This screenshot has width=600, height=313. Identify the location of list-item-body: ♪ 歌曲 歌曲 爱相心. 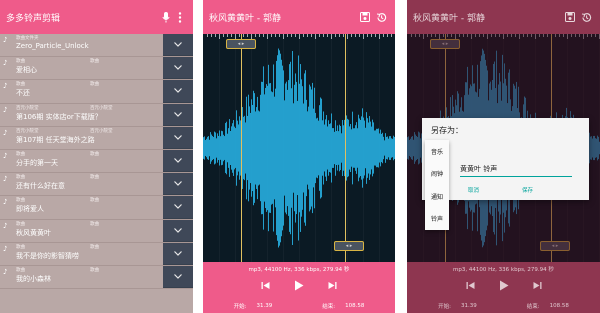
(81, 68).